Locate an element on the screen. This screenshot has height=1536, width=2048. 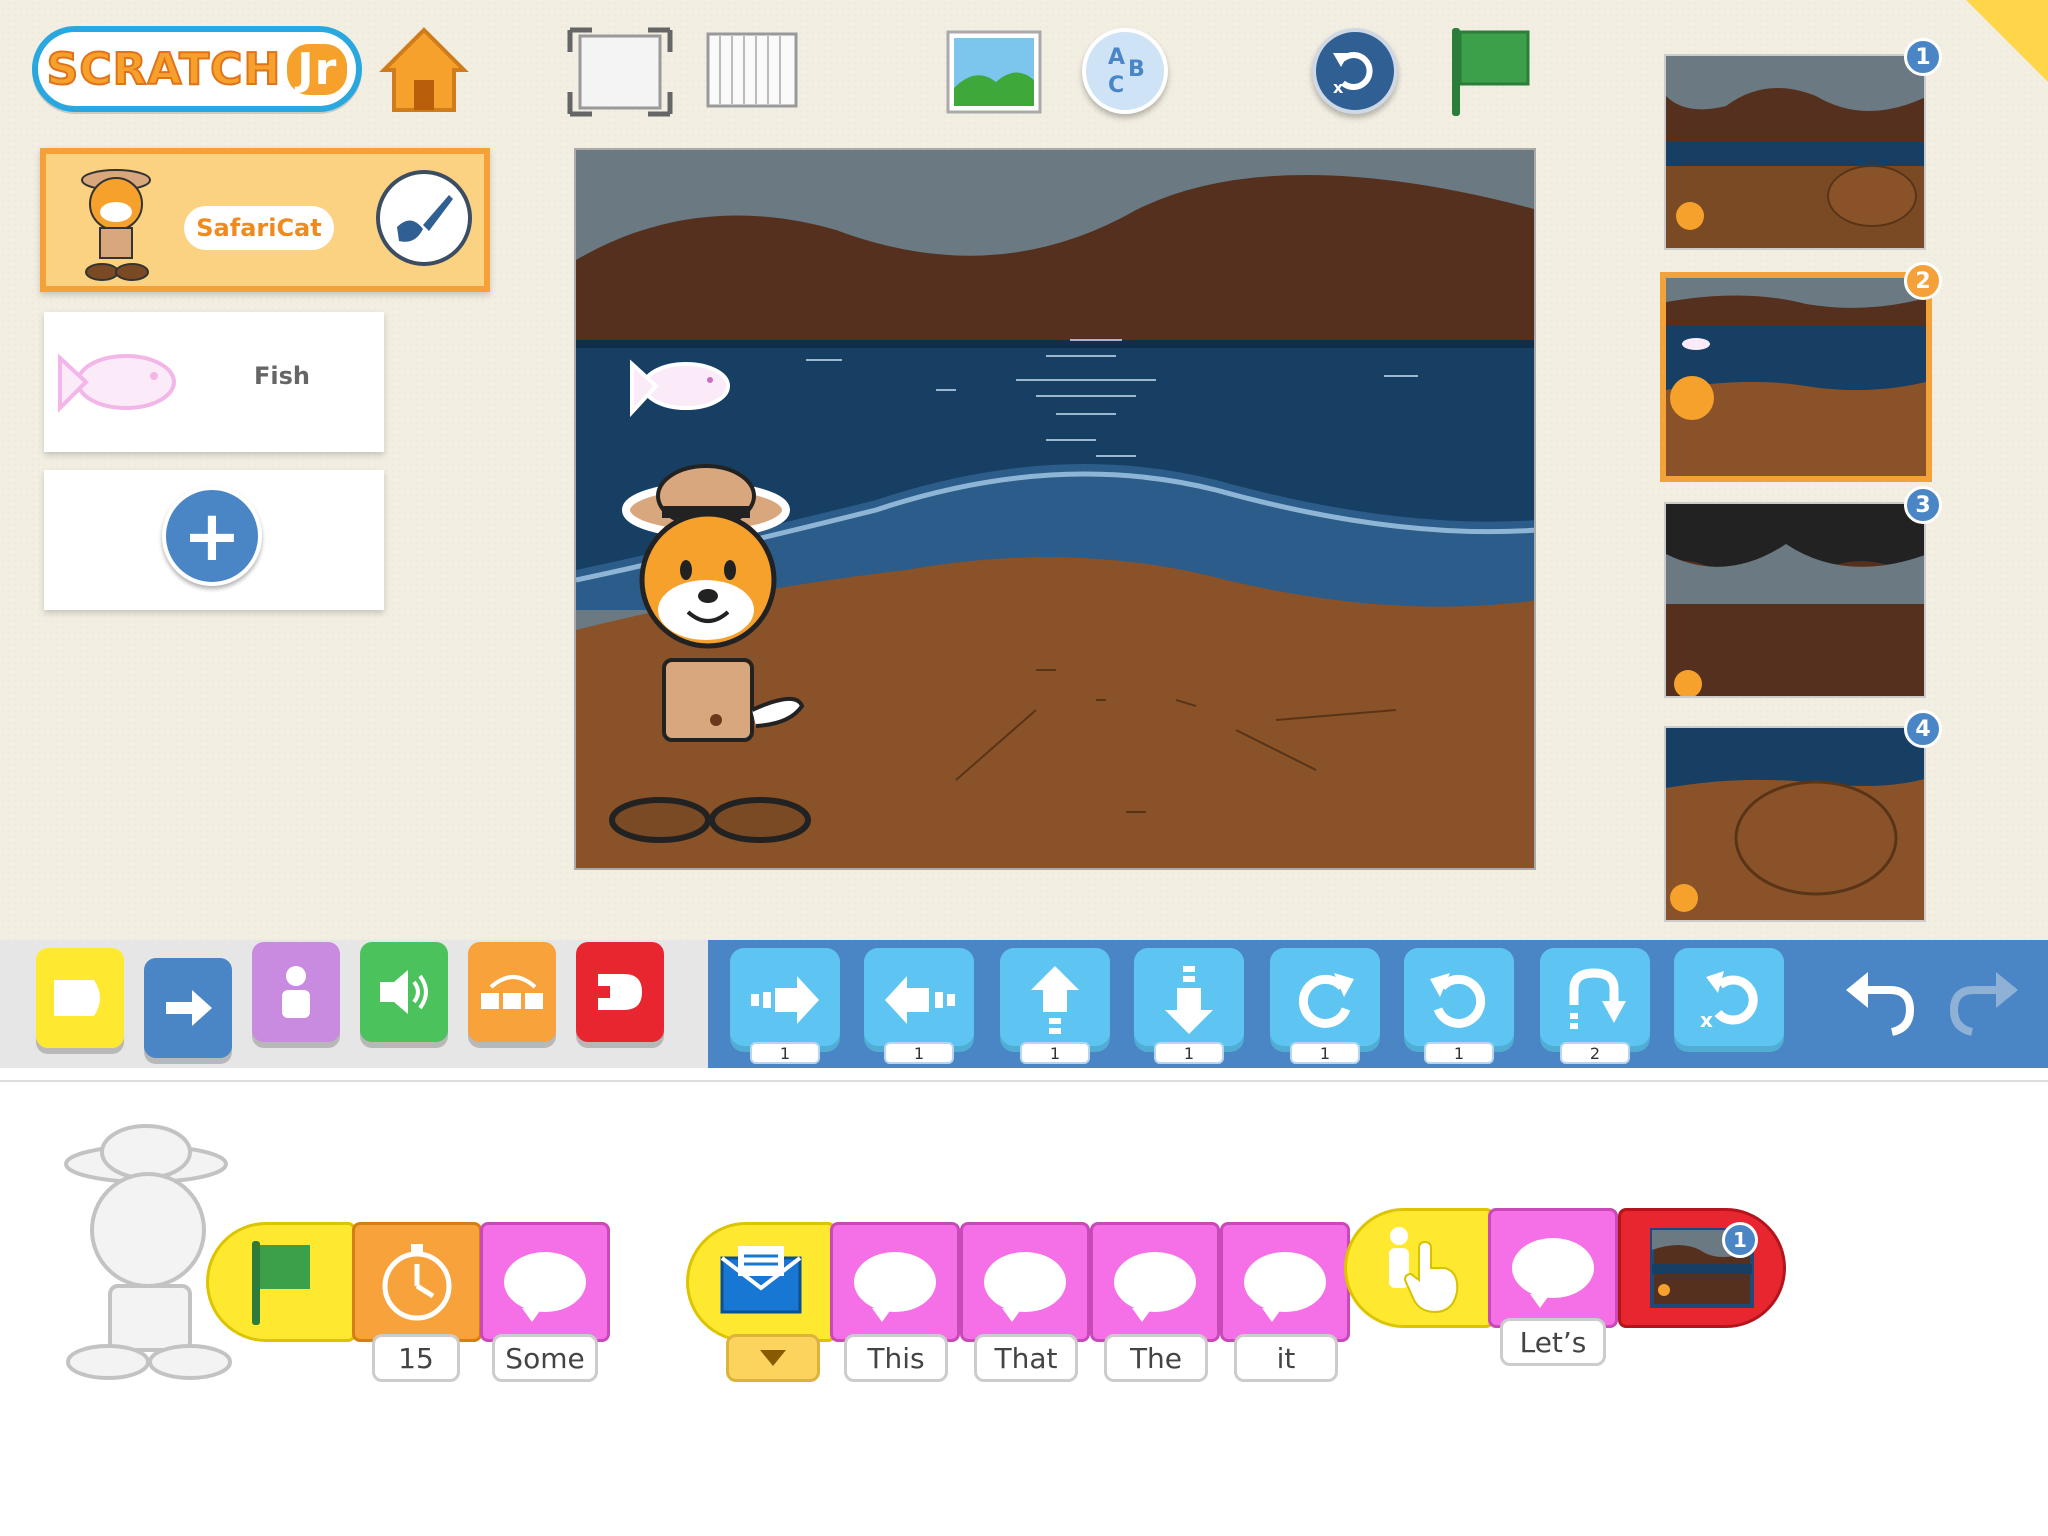
script1-say-input: Some is located at coordinates (545, 1358).